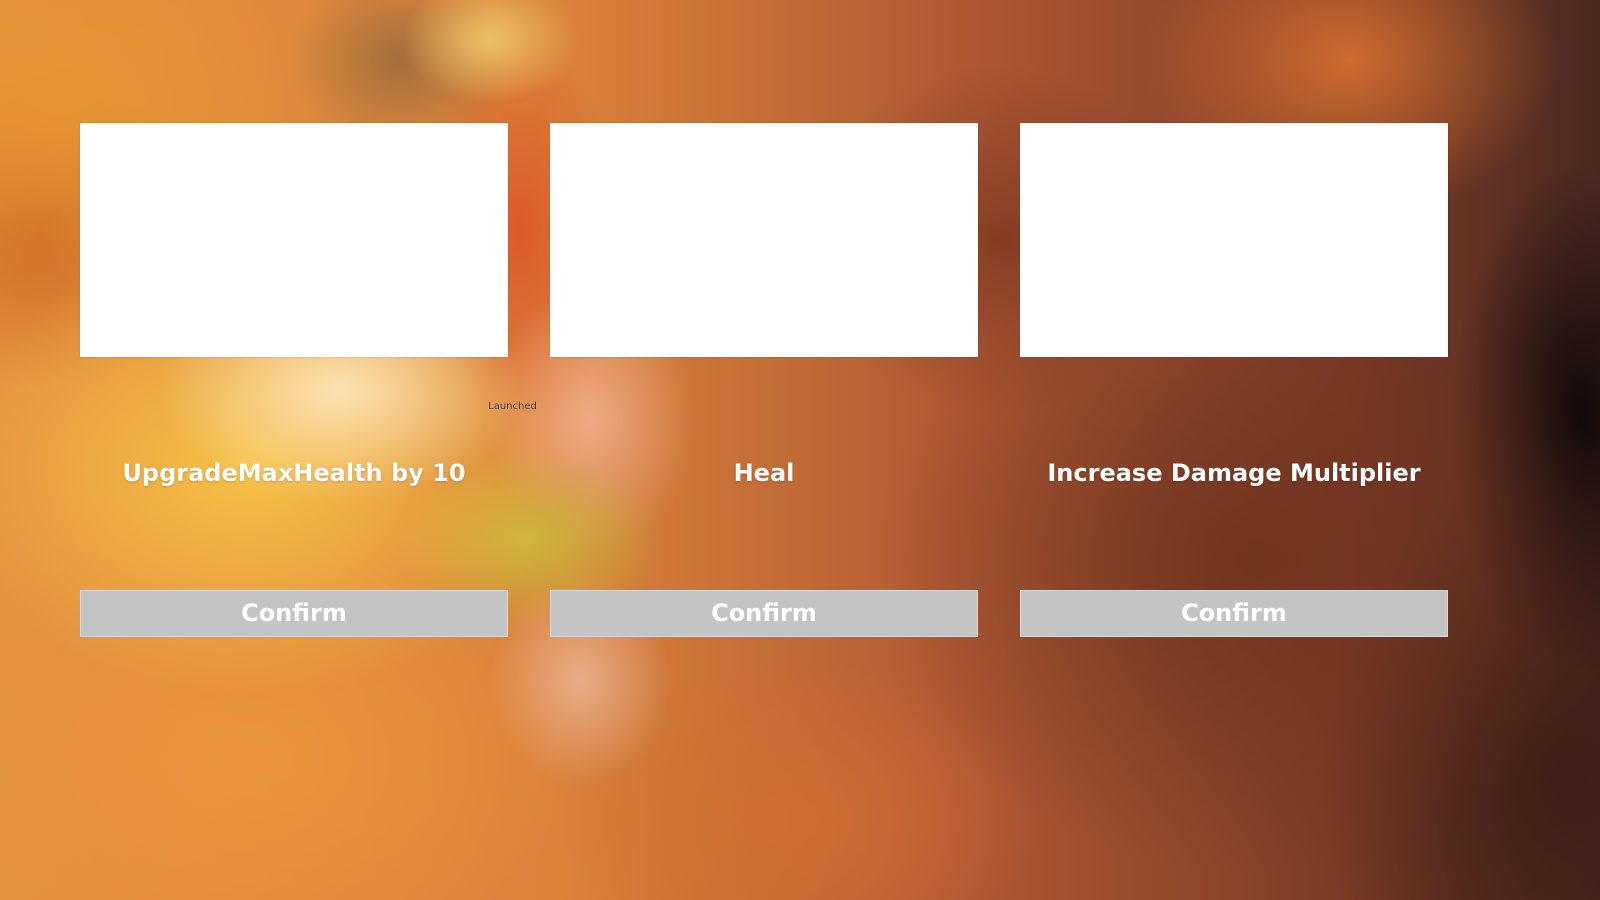 Image resolution: width=1600 pixels, height=900 pixels. Describe the element at coordinates (294, 240) in the screenshot. I see `option-1-image` at that location.